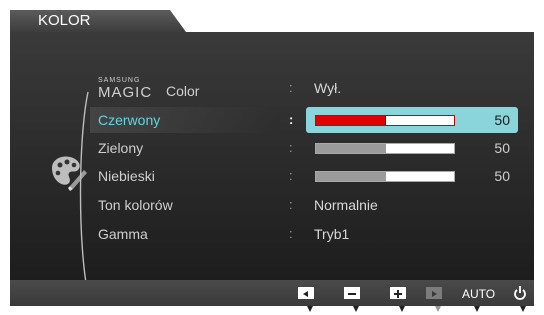  I want to click on plus-button, so click(398, 293).